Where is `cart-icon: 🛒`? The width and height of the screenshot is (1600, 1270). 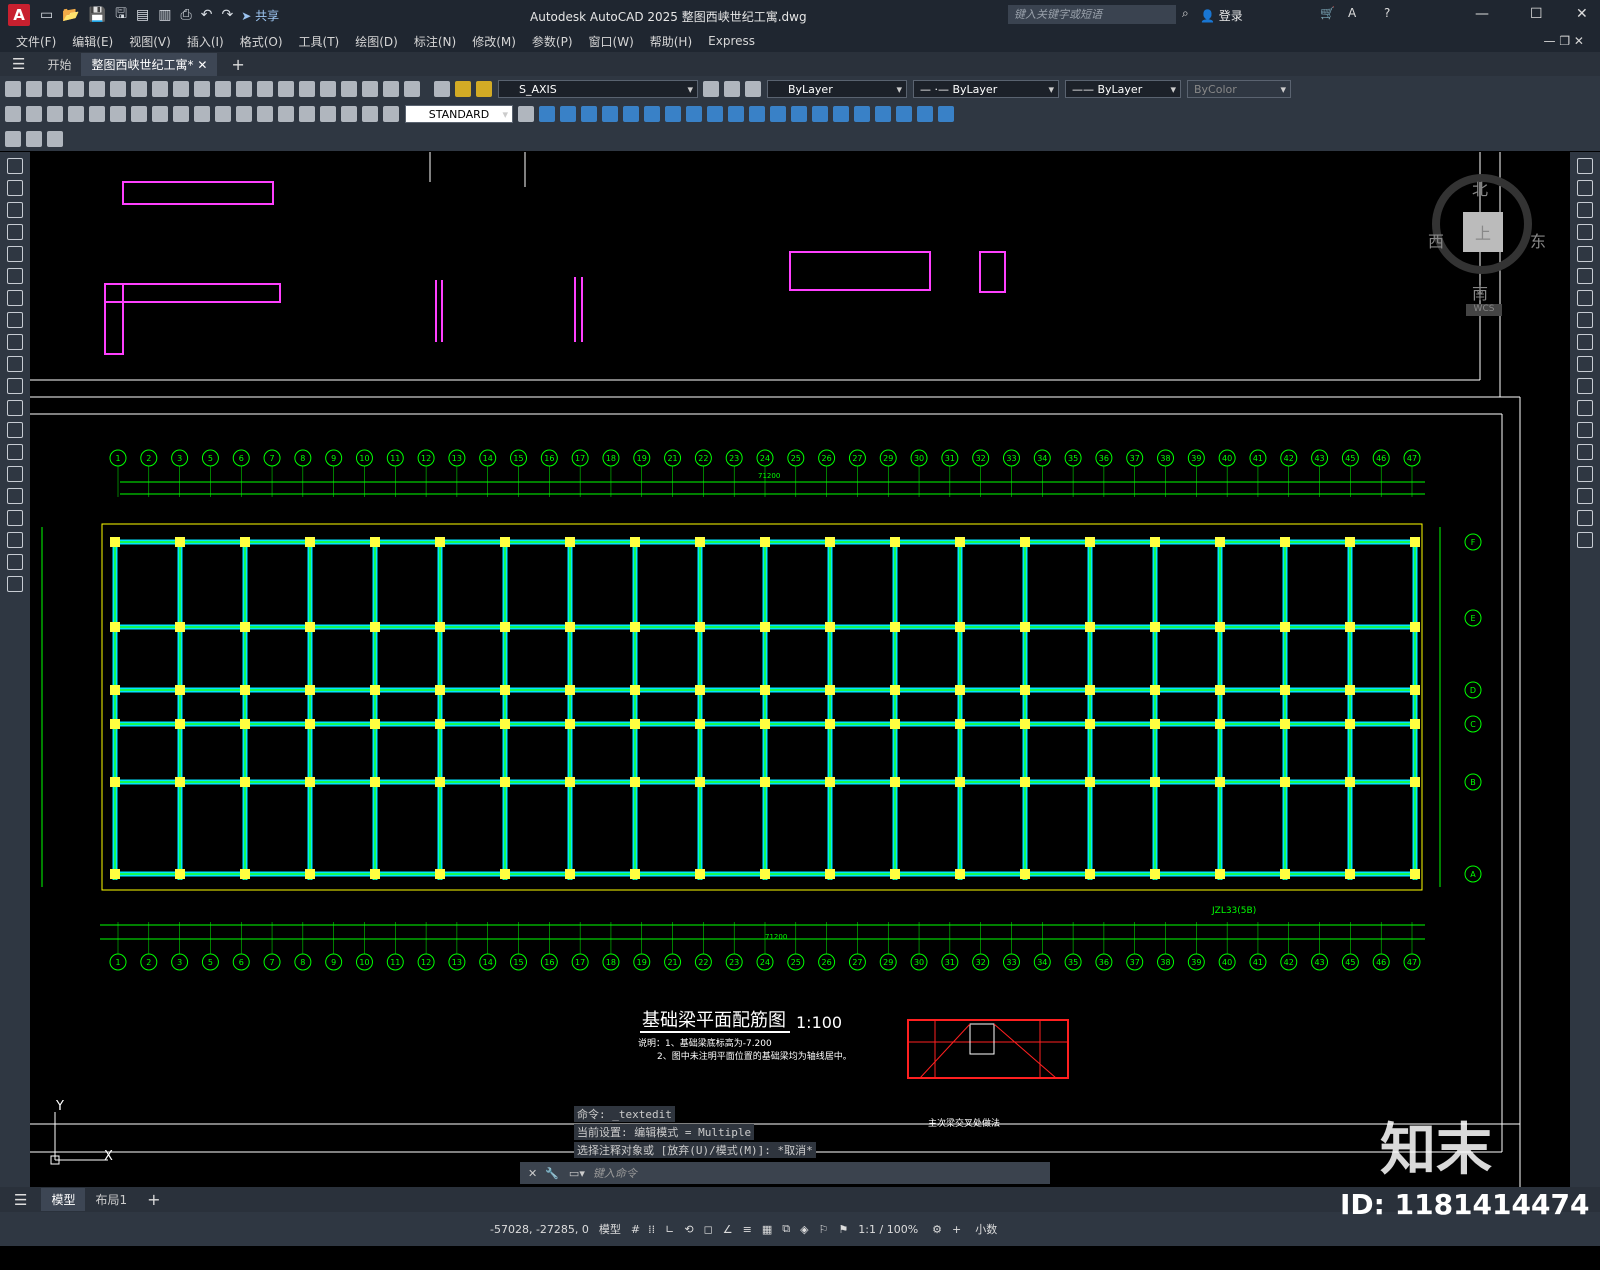
cart-icon: 🛒 is located at coordinates (1327, 13).